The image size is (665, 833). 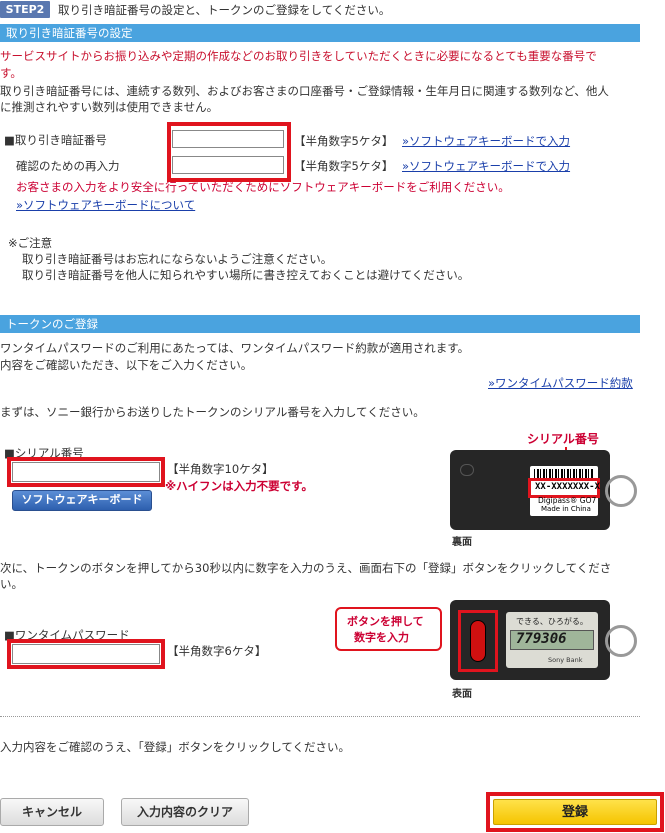 What do you see at coordinates (212, 412) in the screenshot?
I see `serial-intro: まずは、ソニー銀行からお送りしたトークンのシリアル番号を入力してください。` at bounding box center [212, 412].